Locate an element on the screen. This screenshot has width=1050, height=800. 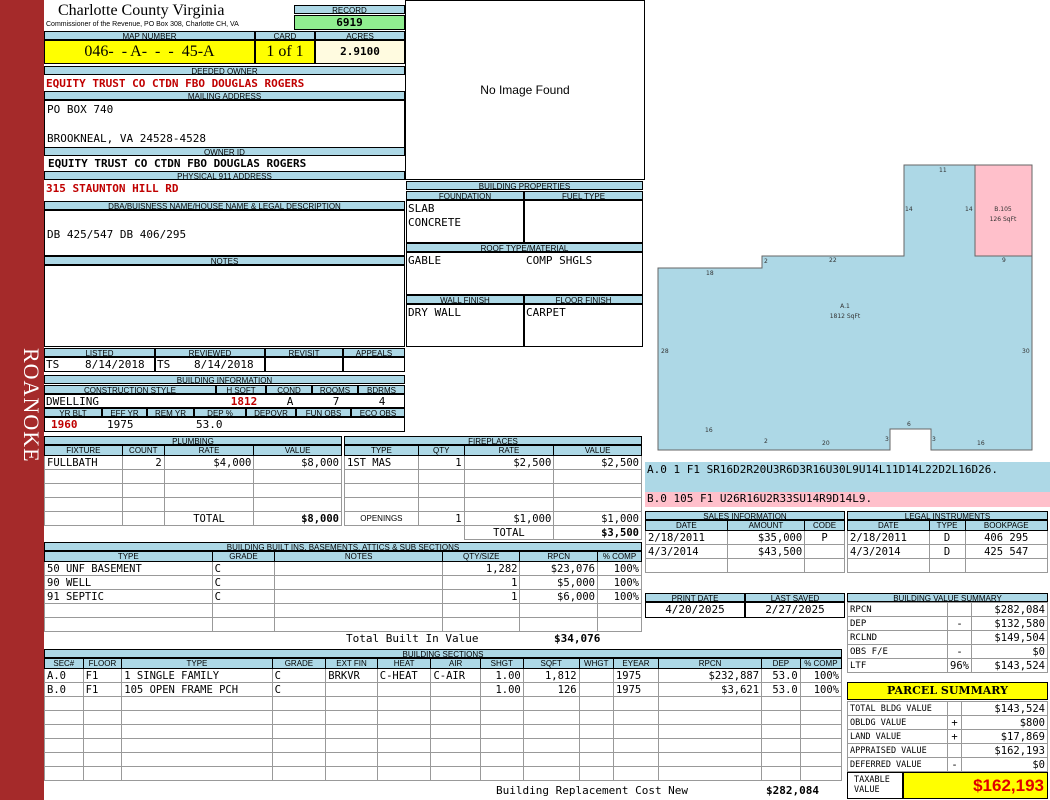
section-header: GRADE is located at coordinates (299, 663).